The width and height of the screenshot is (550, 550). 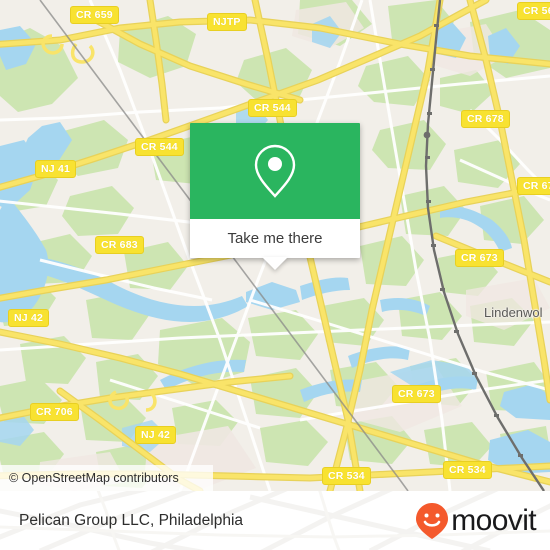 What do you see at coordinates (533, 186) in the screenshot?
I see `shield-cr-67: CR 67` at bounding box center [533, 186].